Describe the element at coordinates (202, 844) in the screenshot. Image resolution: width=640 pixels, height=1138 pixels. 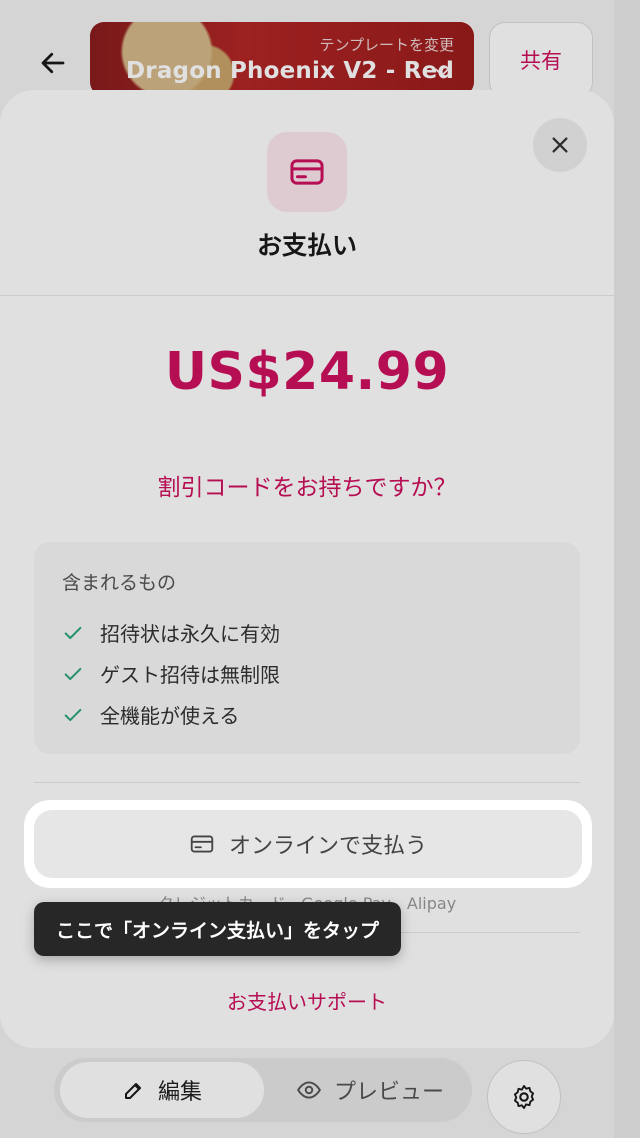
I see `credit-card-icon` at that location.